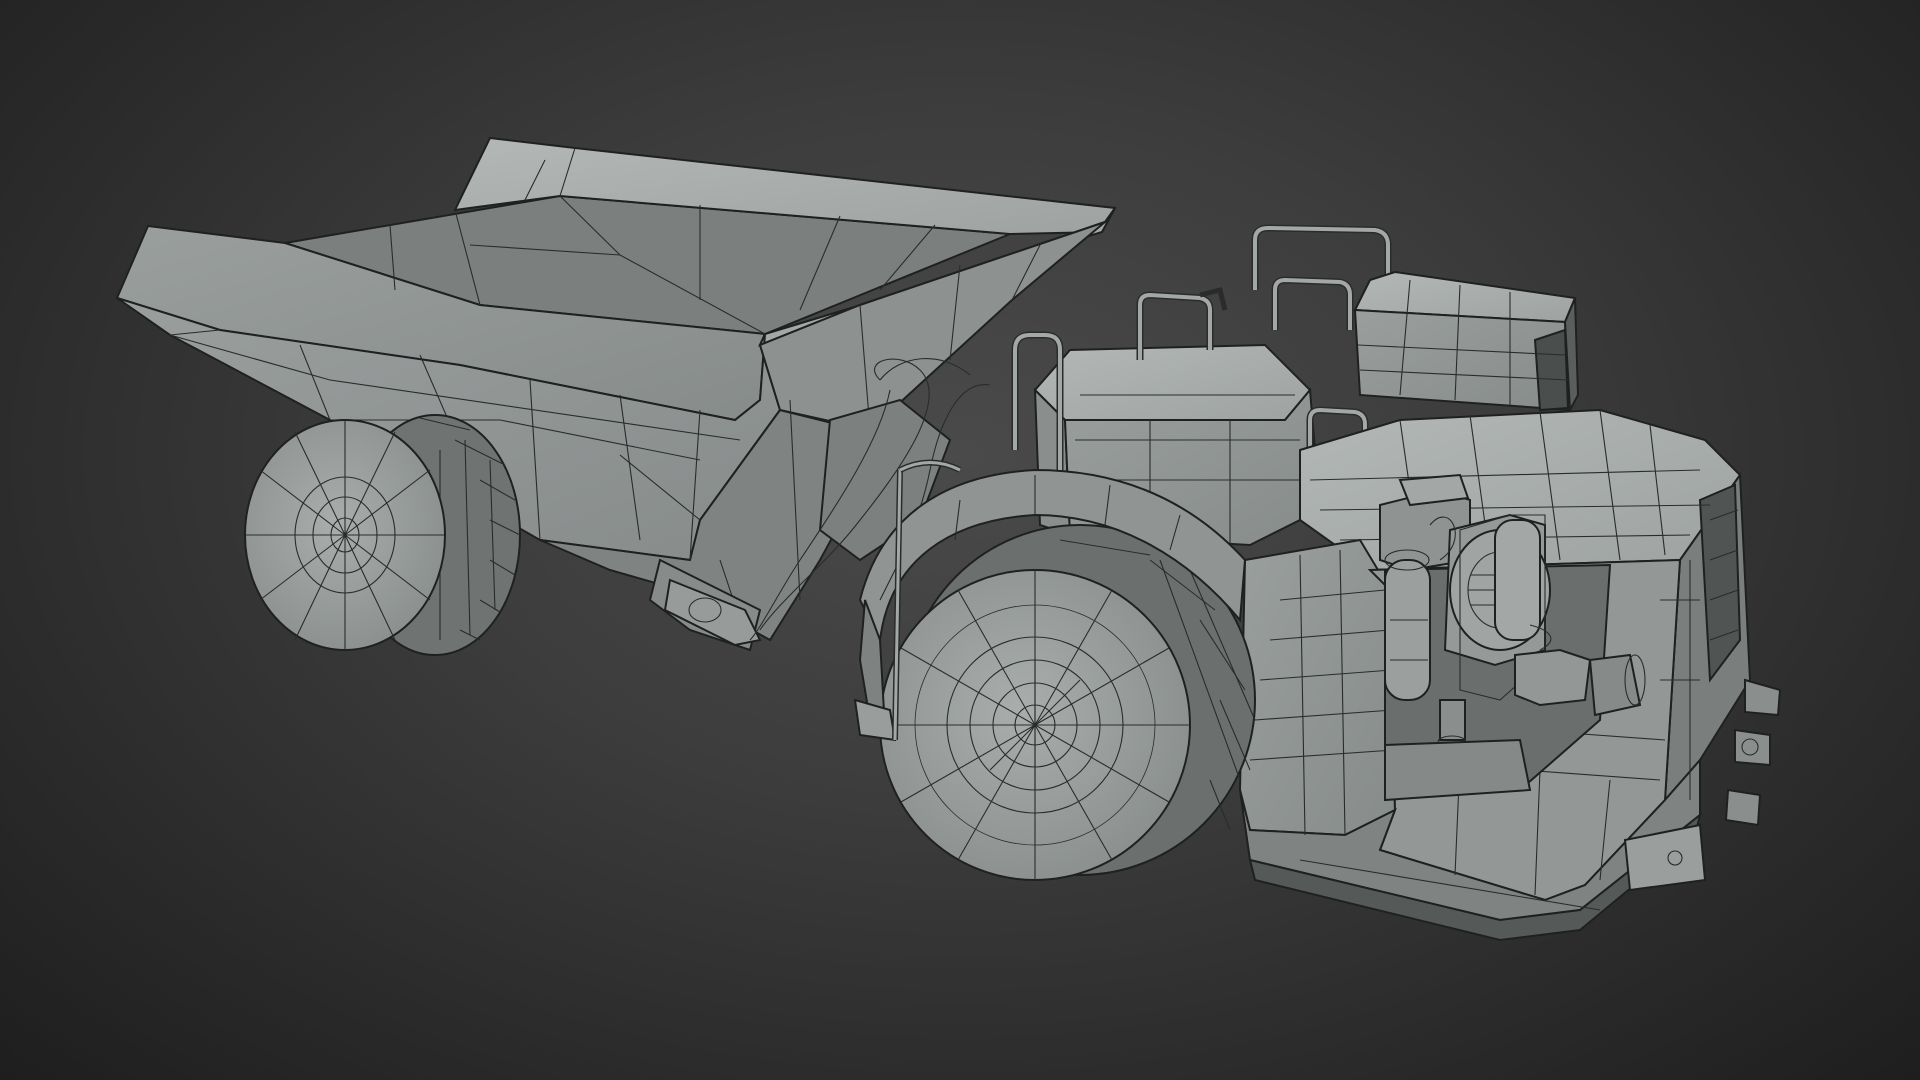 The image size is (1920, 1080). I want to click on operator-cab, so click(1466, 342).